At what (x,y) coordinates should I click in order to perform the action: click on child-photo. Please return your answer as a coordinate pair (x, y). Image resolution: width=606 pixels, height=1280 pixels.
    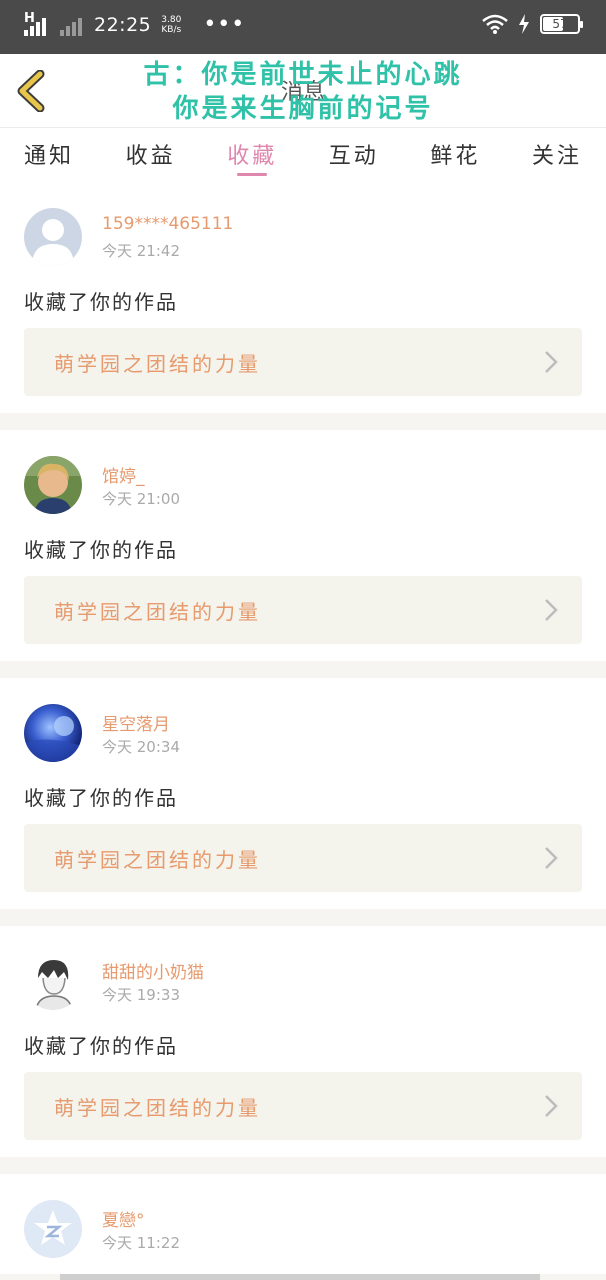
    Looking at the image, I should click on (53, 485).